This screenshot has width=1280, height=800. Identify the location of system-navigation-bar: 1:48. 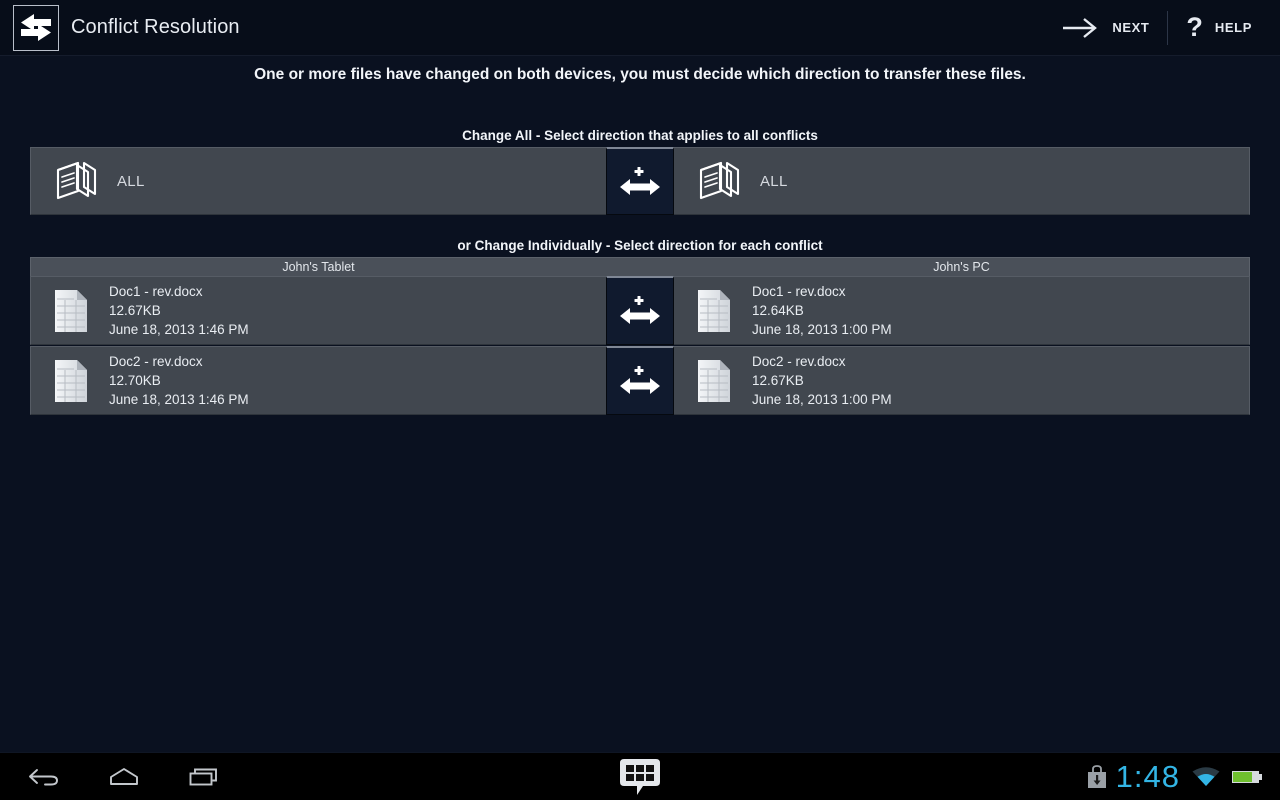
(640, 776).